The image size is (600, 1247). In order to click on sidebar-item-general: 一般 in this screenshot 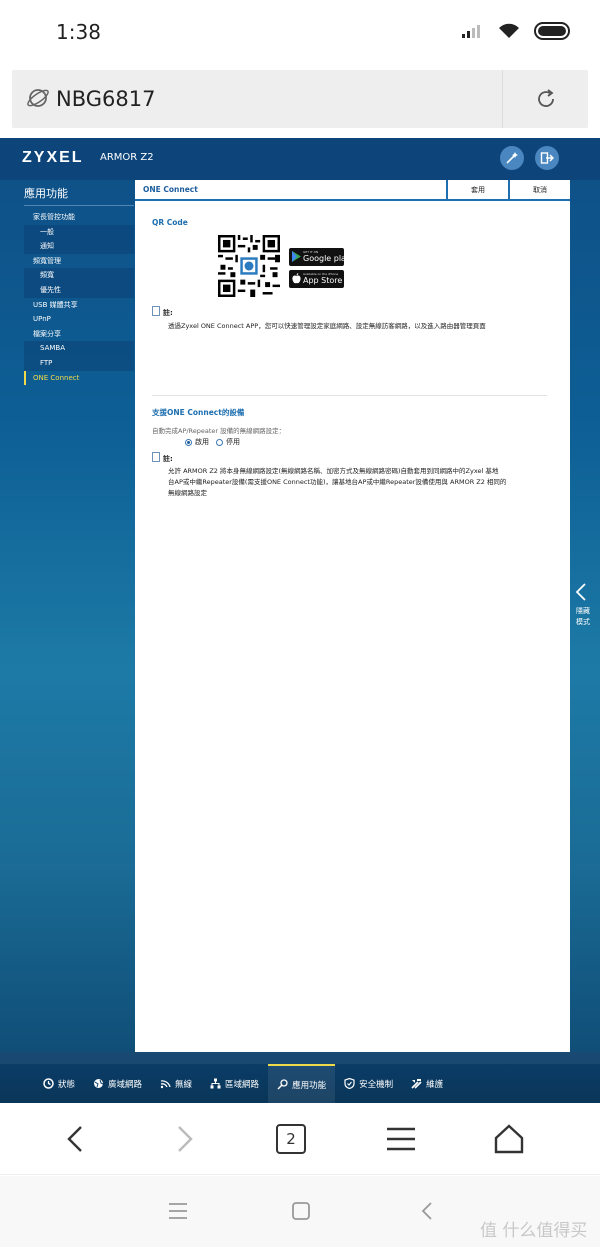, I will do `click(79, 232)`.